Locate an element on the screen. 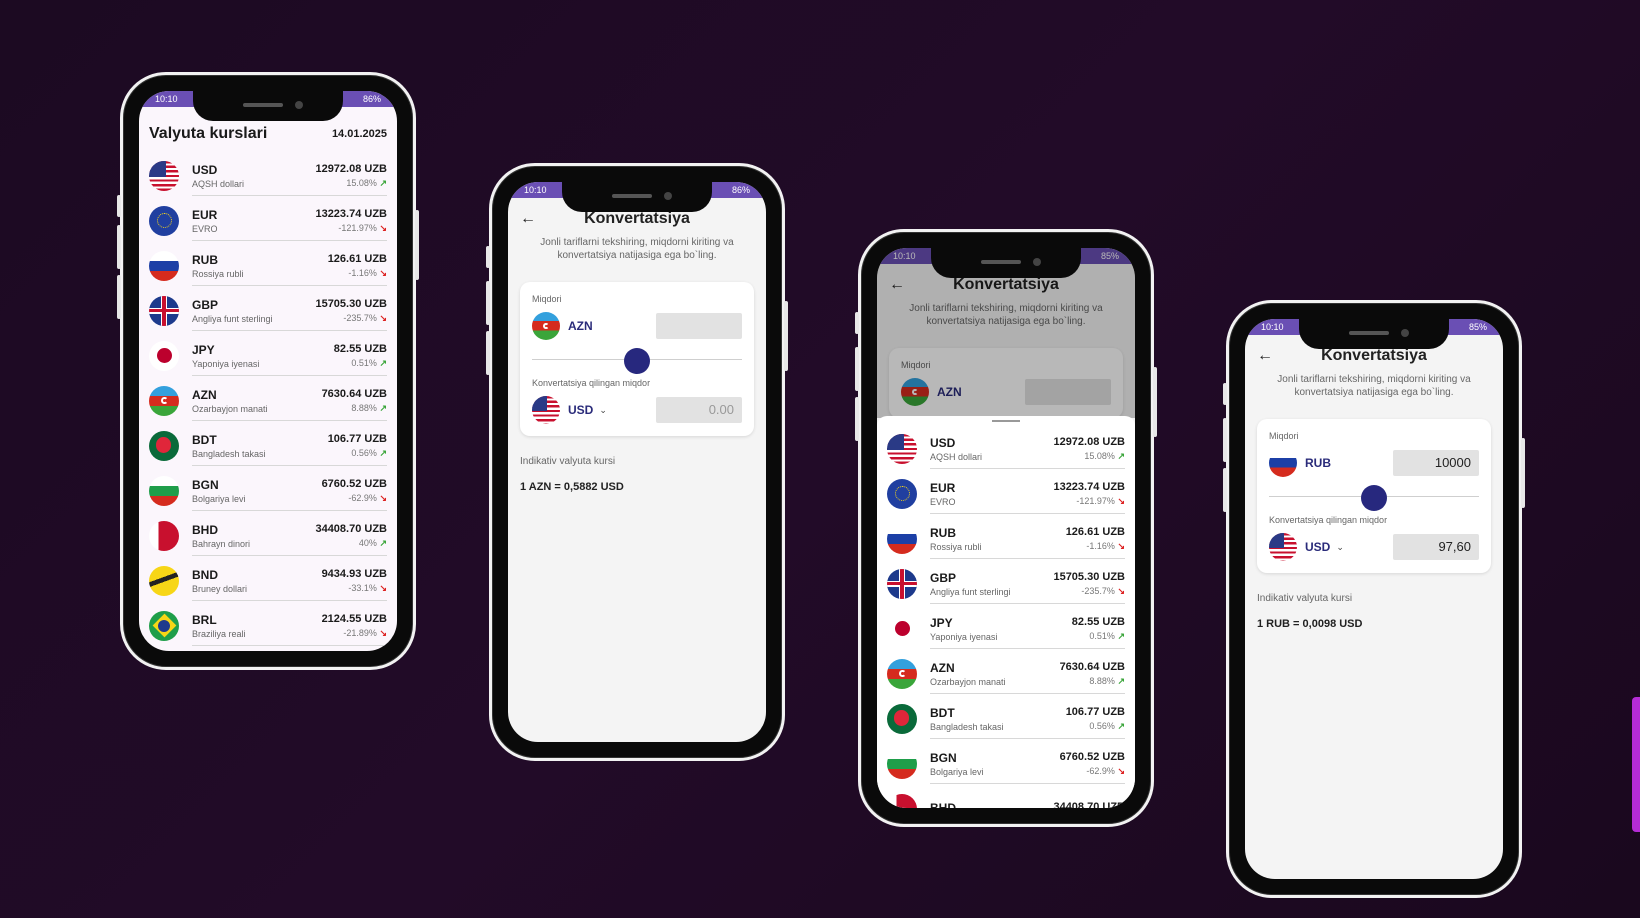 The height and width of the screenshot is (918, 1640). rate-change: 15.08% is located at coordinates (1099, 455).